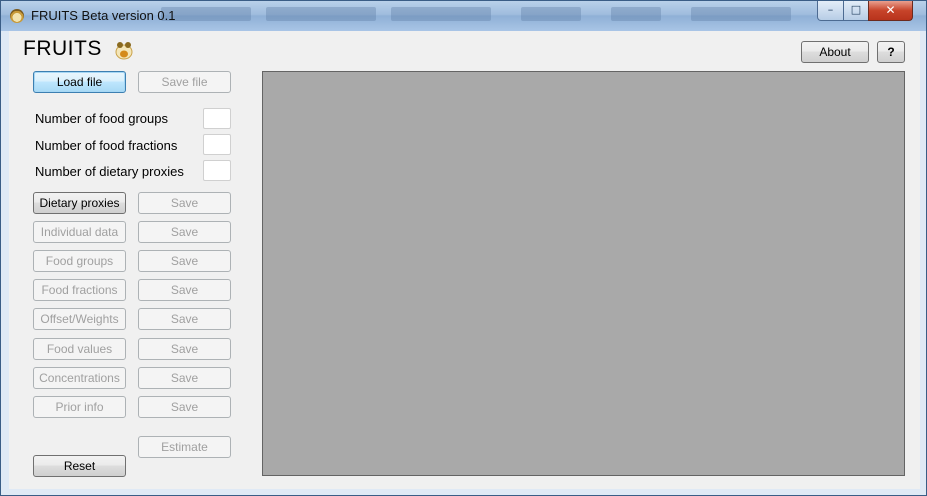 This screenshot has width=927, height=496. What do you see at coordinates (835, 52) in the screenshot?
I see `about-button: About` at bounding box center [835, 52].